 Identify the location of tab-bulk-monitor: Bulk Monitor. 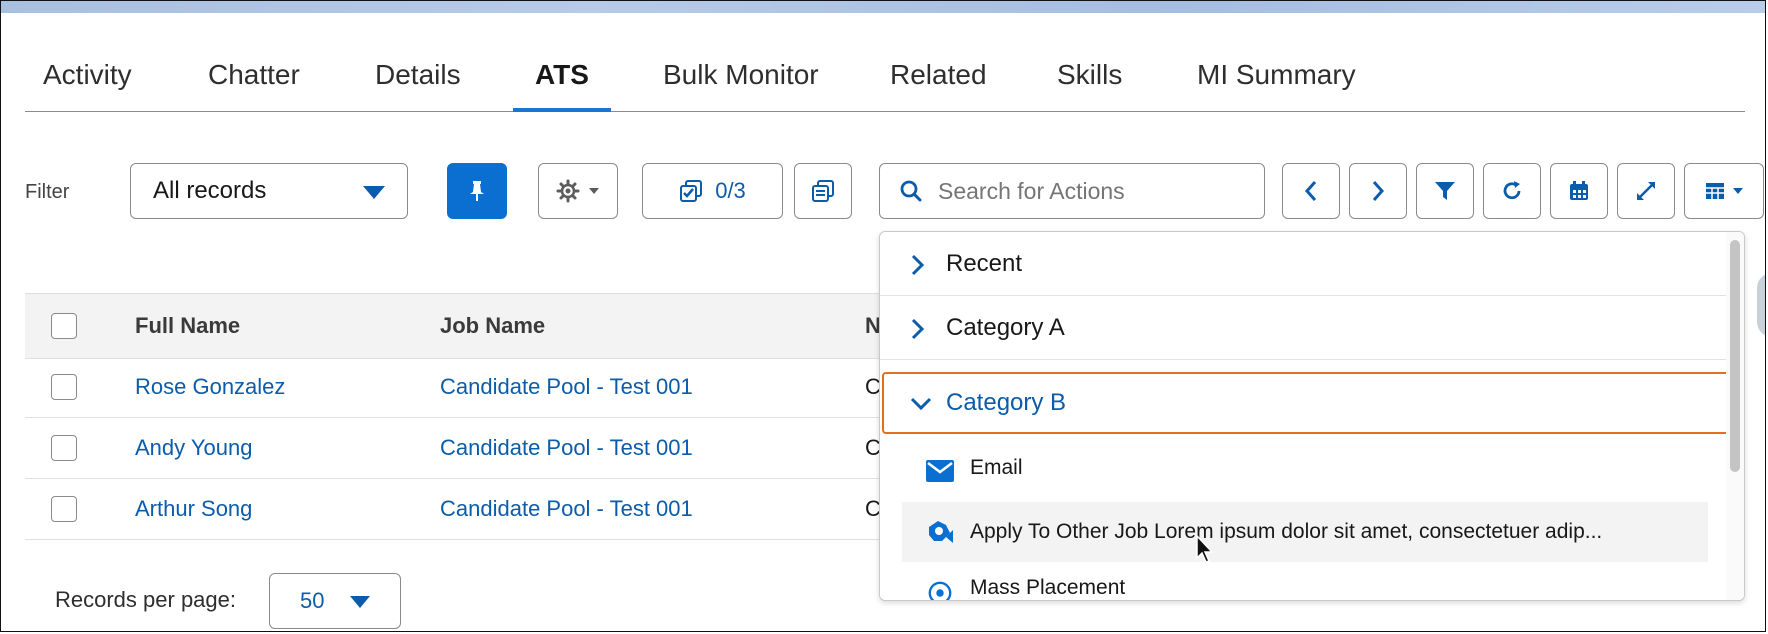
(741, 82).